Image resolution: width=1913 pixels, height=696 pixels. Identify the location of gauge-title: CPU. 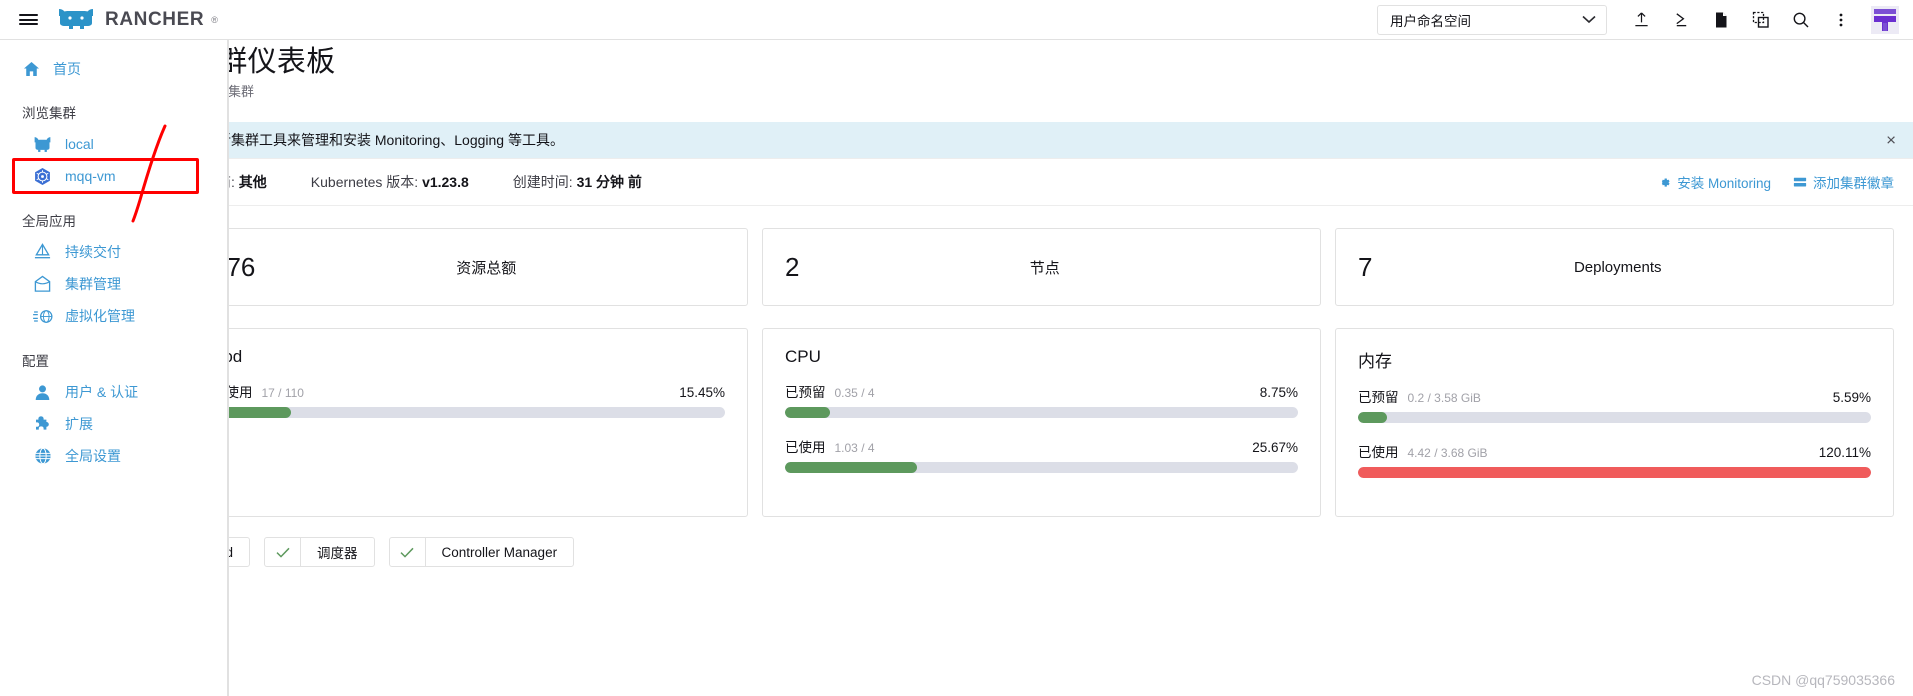
(803, 357).